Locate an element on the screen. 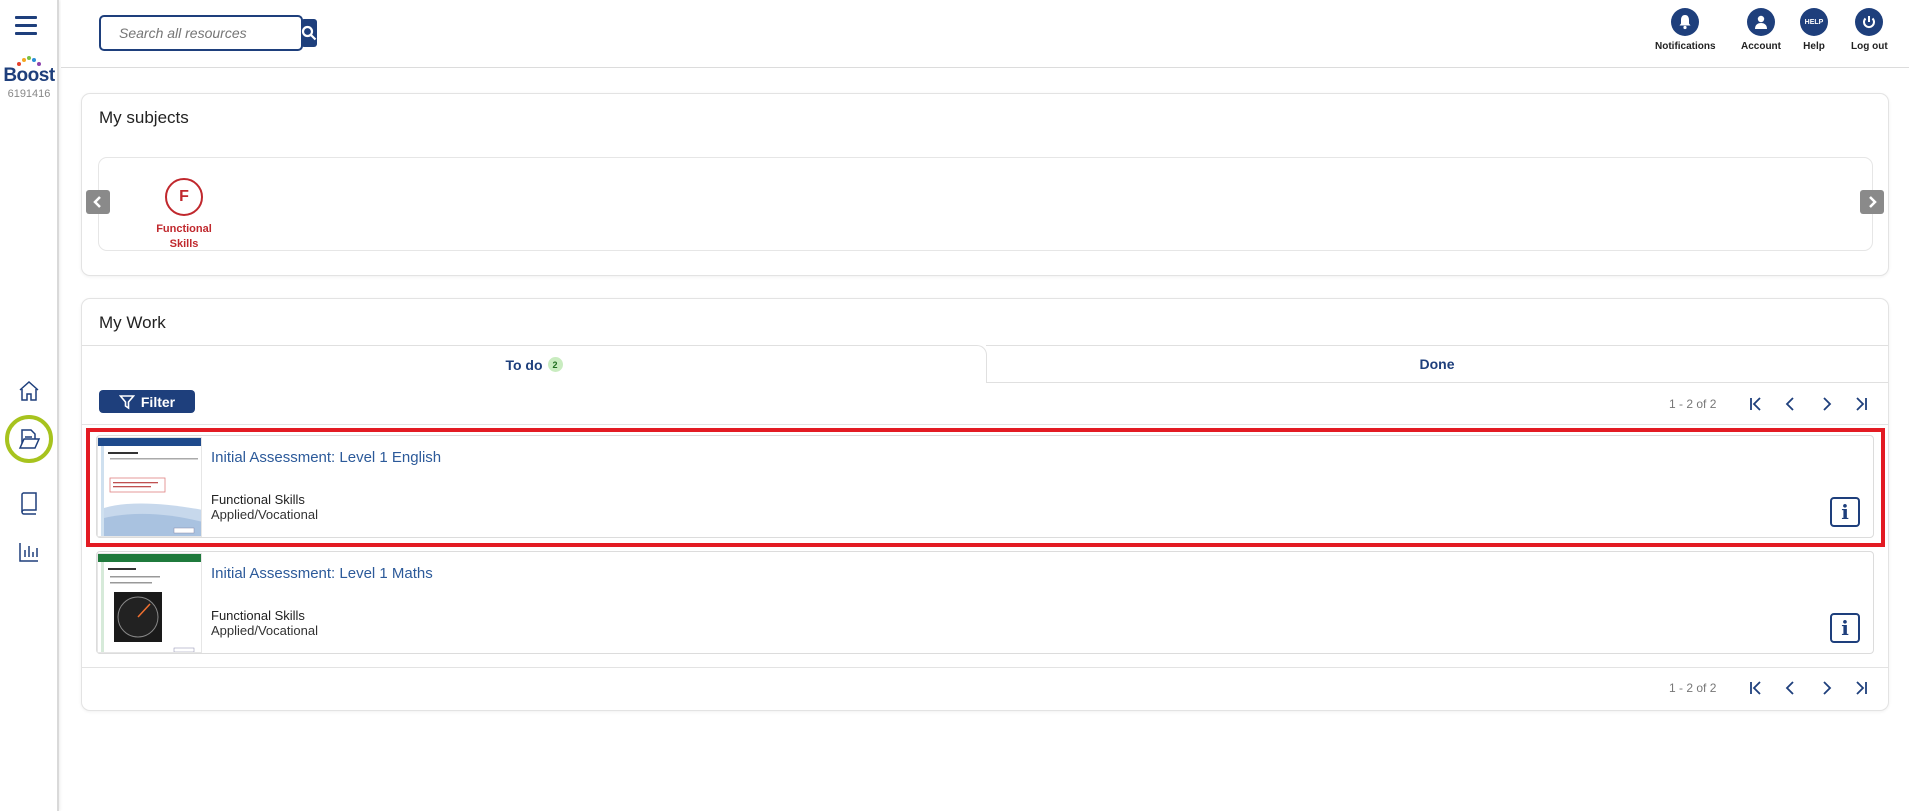 This screenshot has height=811, width=1909. user-icon is located at coordinates (1761, 22).